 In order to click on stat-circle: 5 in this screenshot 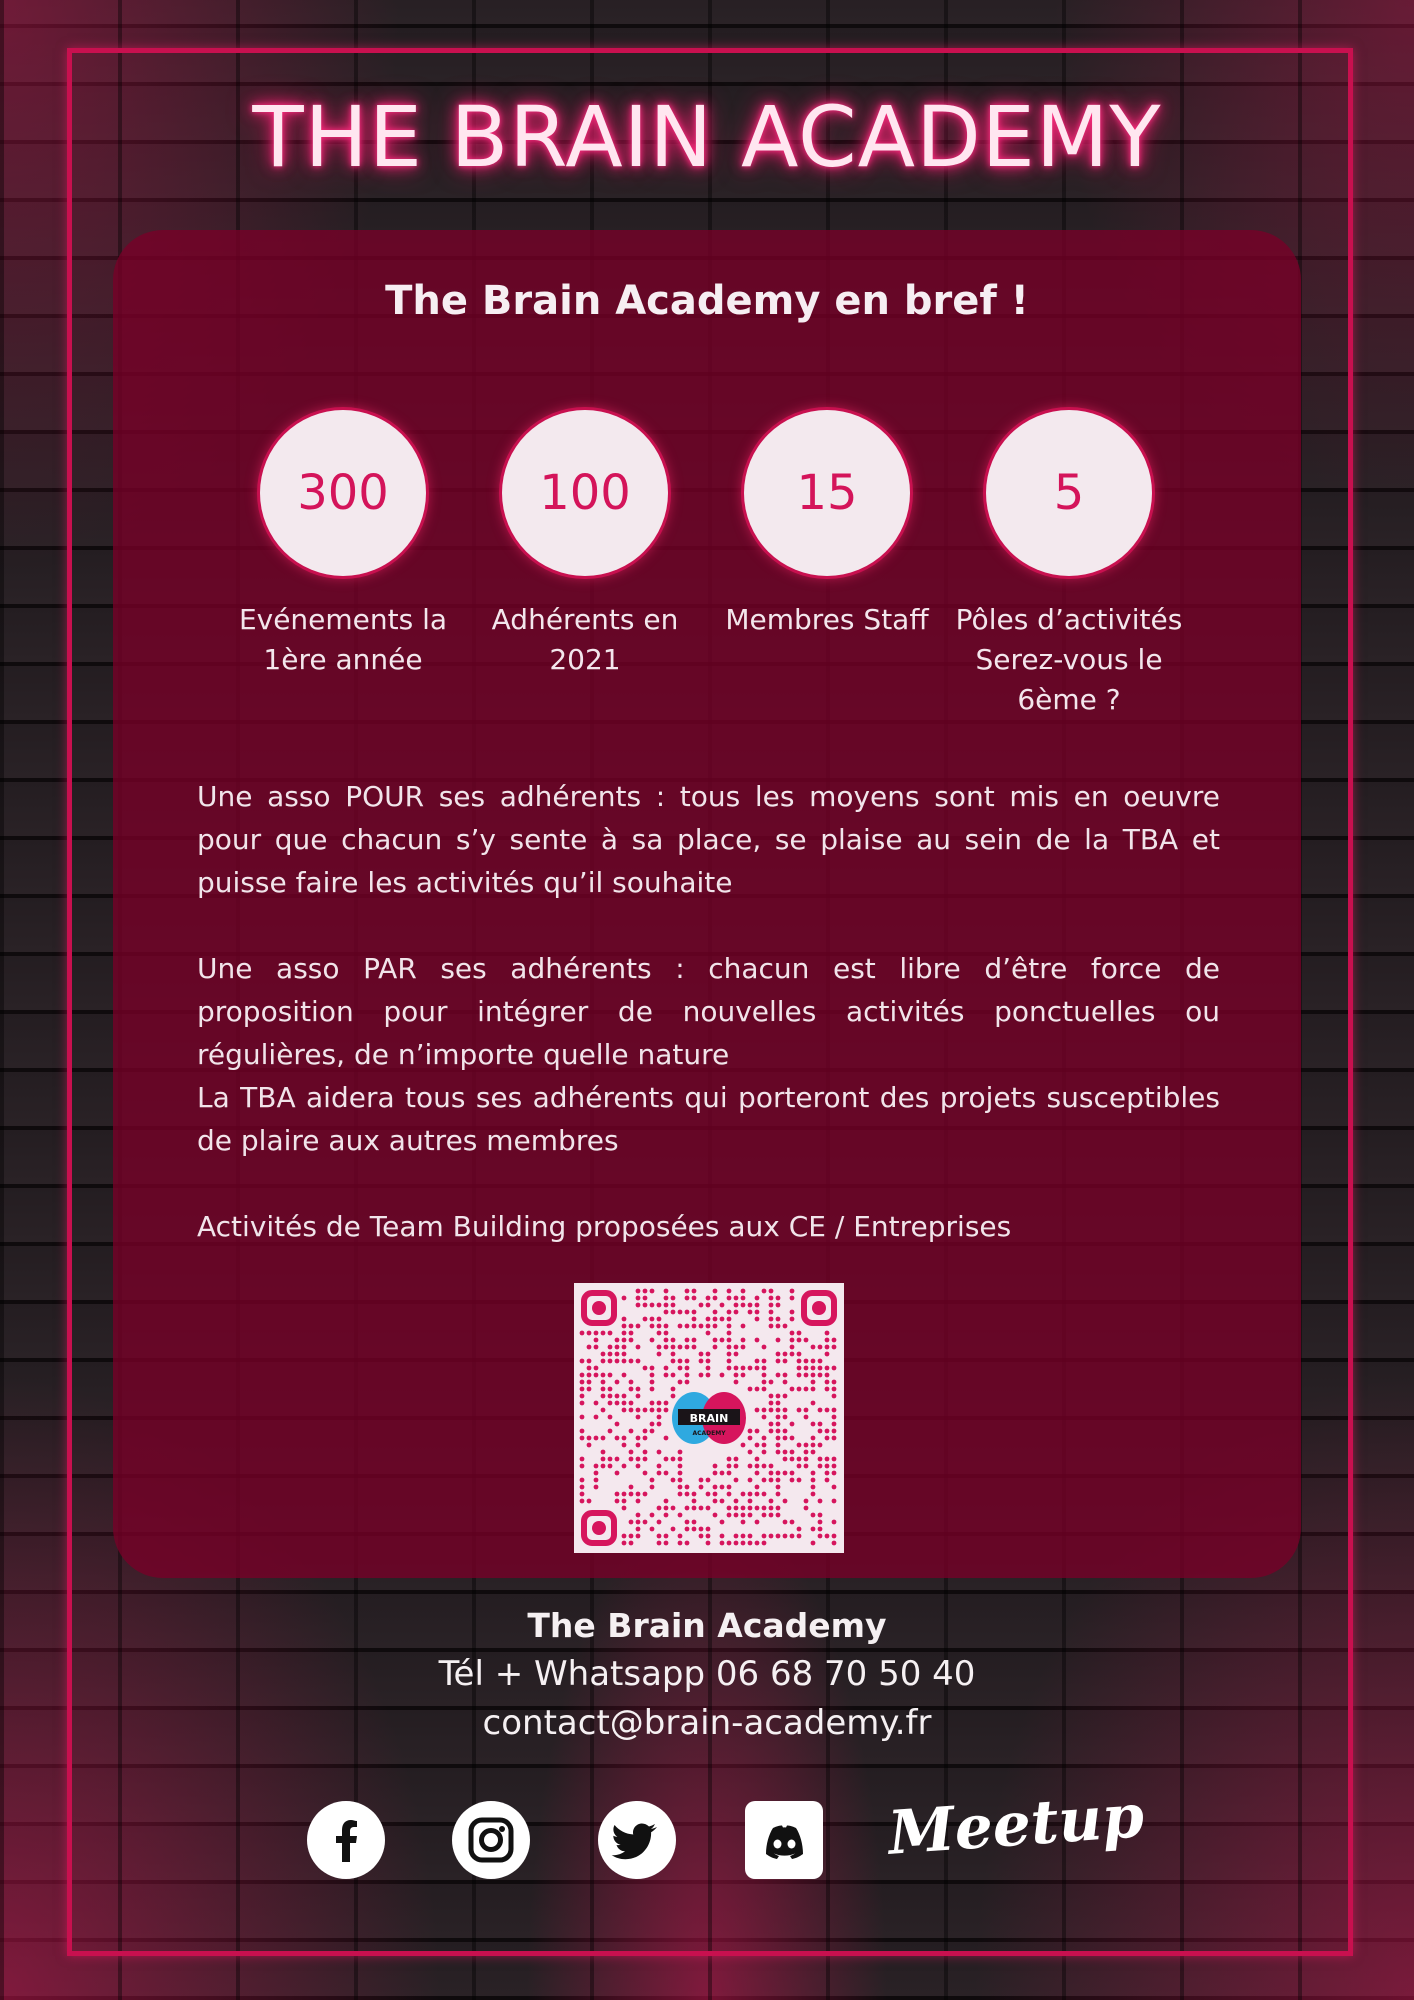, I will do `click(1069, 493)`.